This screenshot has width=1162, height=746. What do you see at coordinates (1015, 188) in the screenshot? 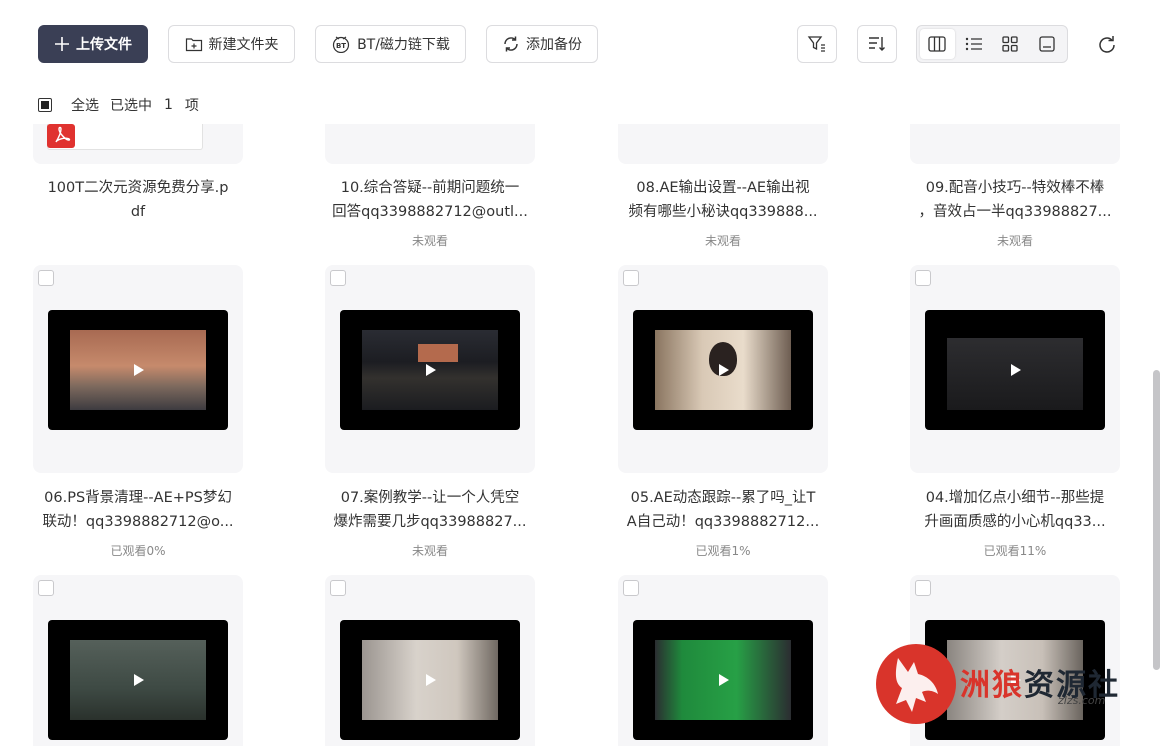
I see `file-title-line1: 09.配音小技巧--特效棒不棒` at bounding box center [1015, 188].